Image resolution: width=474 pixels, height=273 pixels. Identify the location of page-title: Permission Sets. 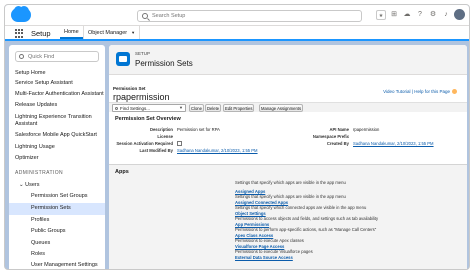
(164, 63).